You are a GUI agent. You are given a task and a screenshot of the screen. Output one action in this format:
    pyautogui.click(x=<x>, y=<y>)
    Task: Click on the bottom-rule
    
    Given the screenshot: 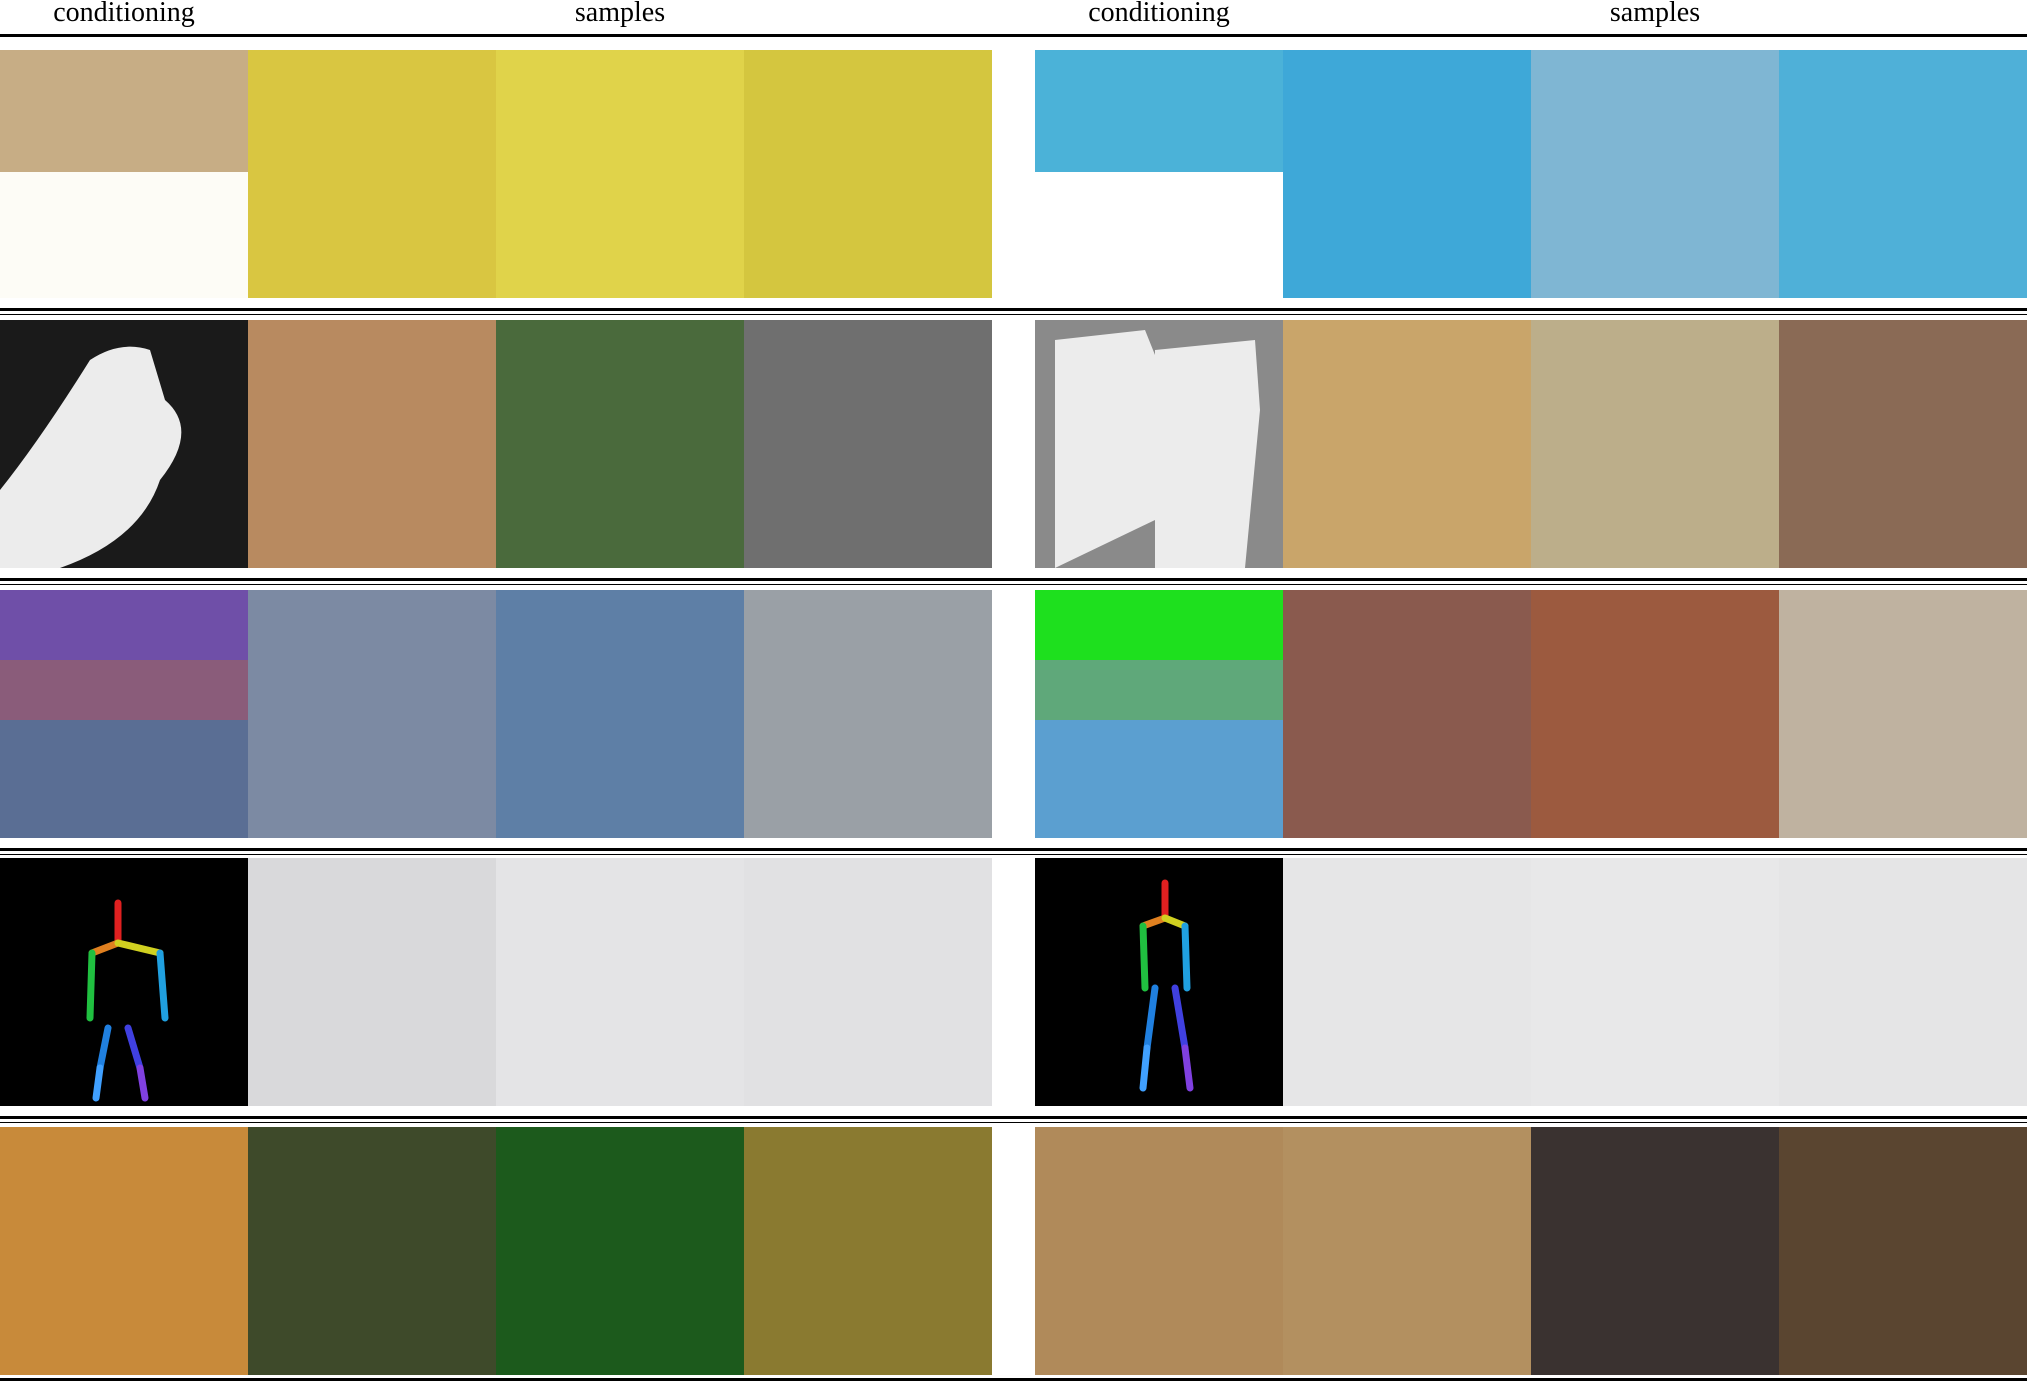 What is the action you would take?
    pyautogui.click(x=1013, y=1379)
    